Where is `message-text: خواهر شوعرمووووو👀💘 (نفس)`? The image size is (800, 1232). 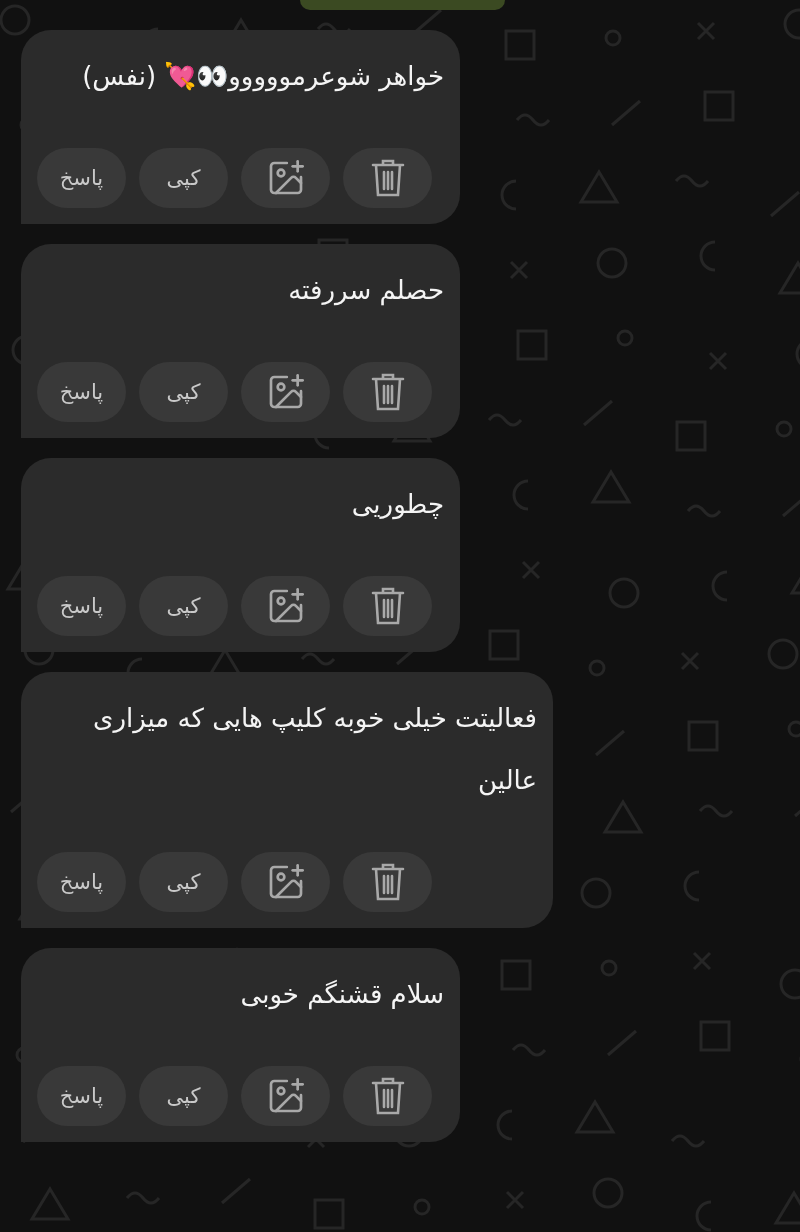 message-text: خواهر شوعرمووووو👀💘 (نفس) is located at coordinates (263, 77).